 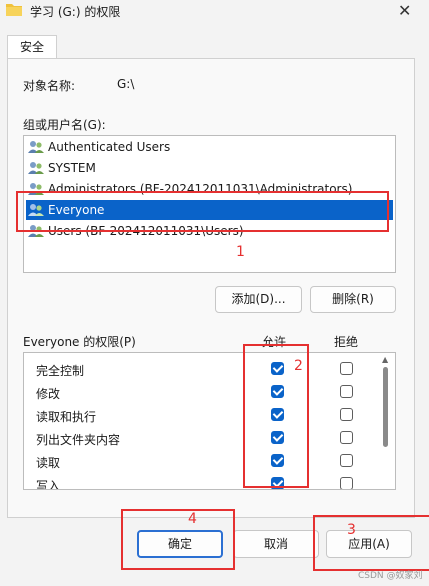 What do you see at coordinates (60, 371) in the screenshot?
I see `permission-name: 完全控制` at bounding box center [60, 371].